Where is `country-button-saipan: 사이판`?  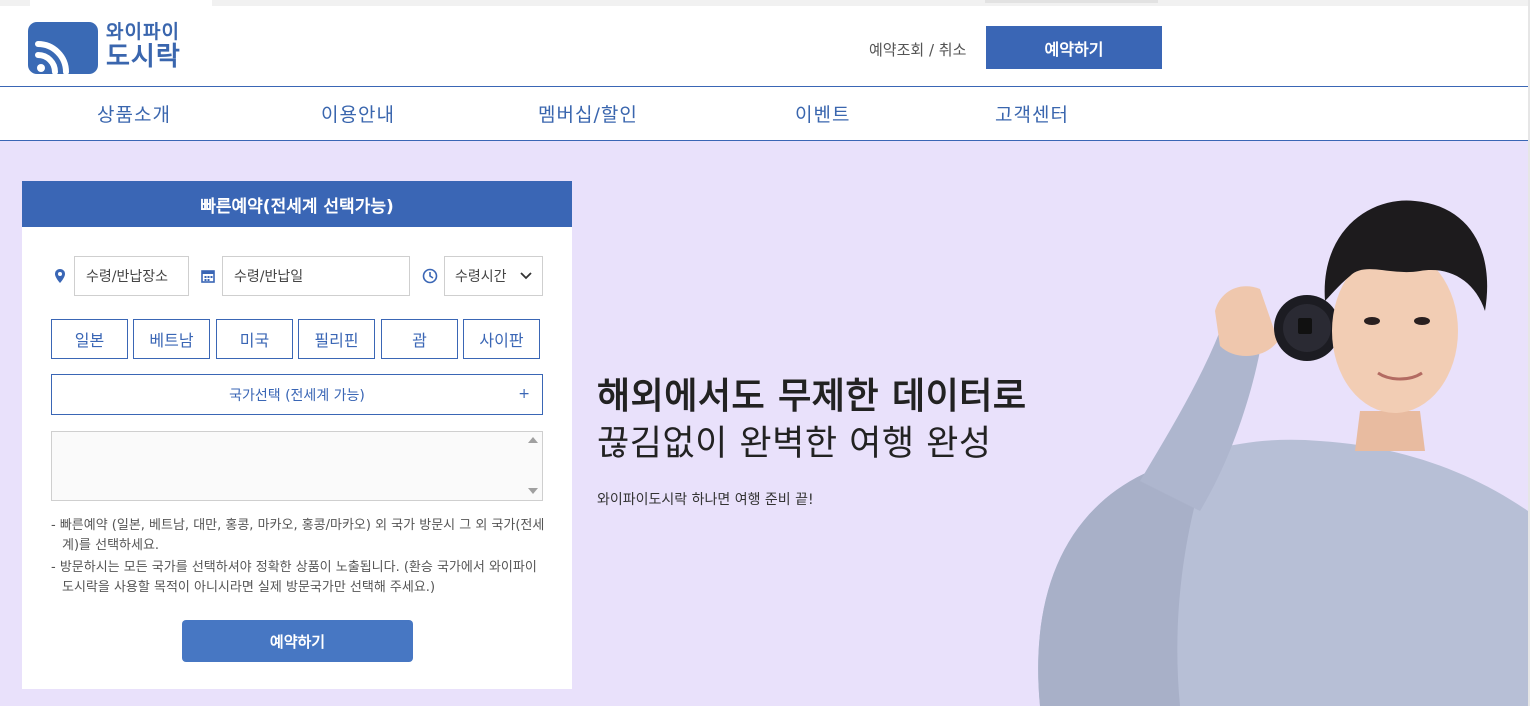 country-button-saipan: 사이판 is located at coordinates (501, 339).